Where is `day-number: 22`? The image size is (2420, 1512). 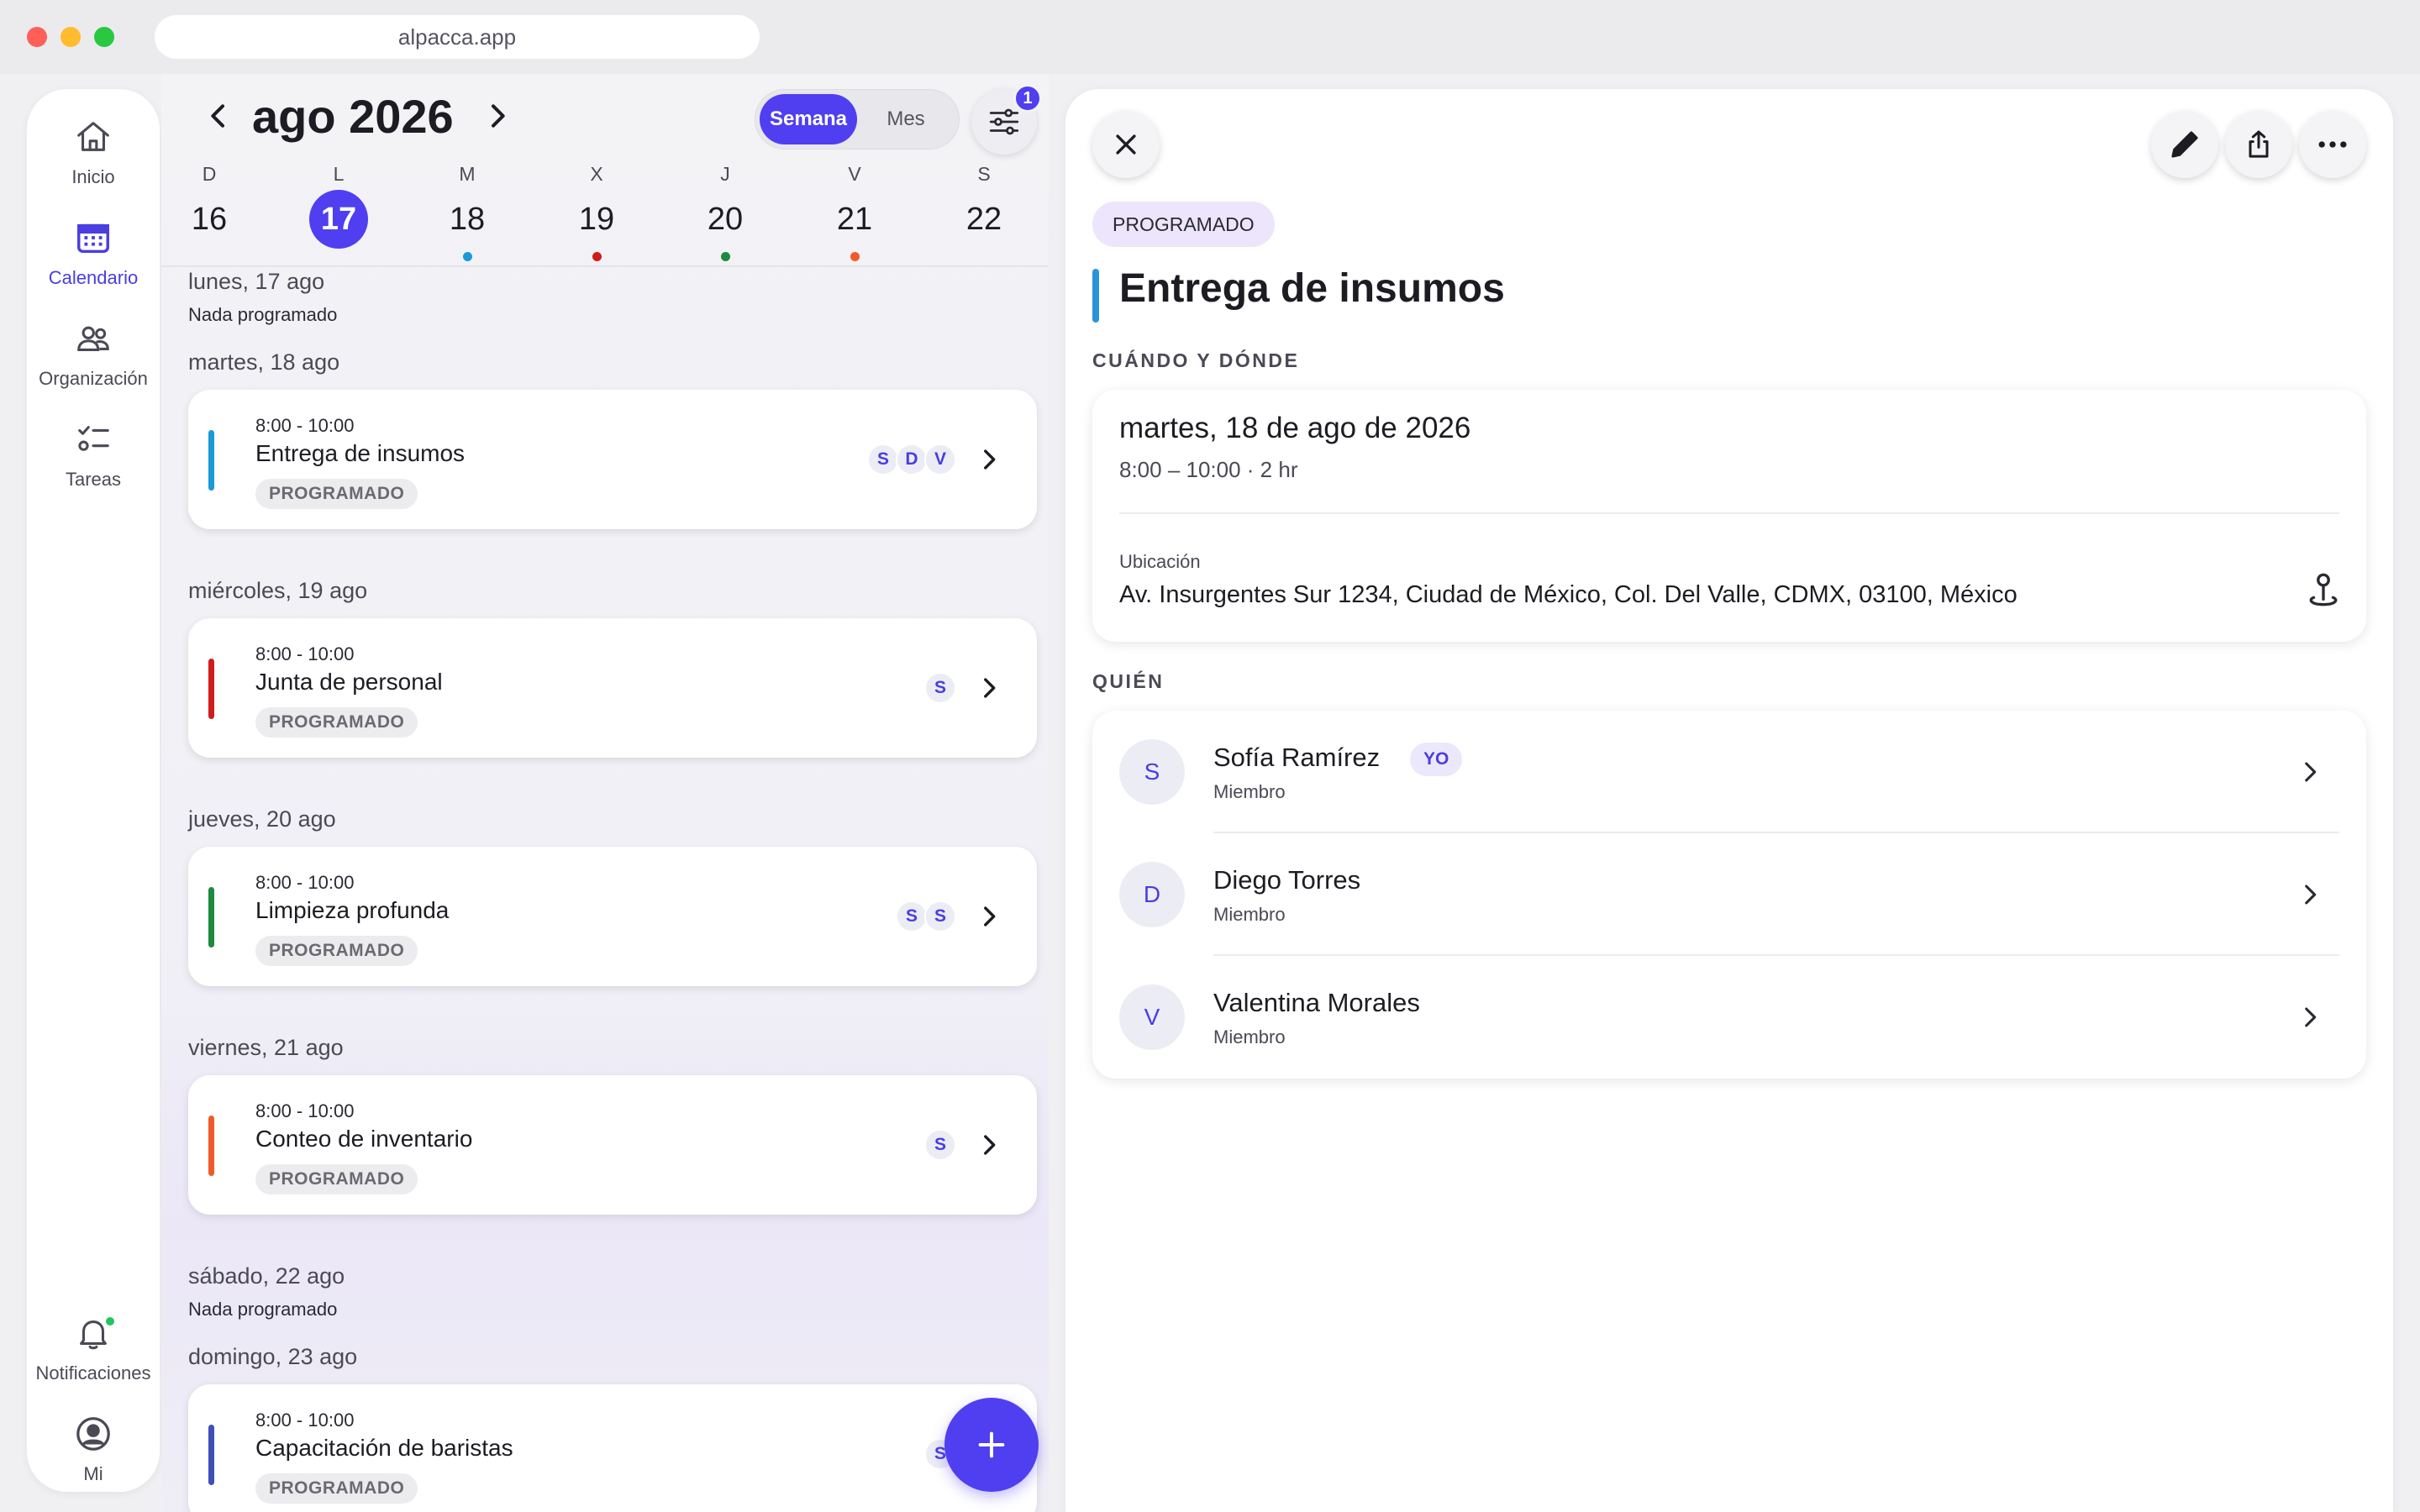 day-number: 22 is located at coordinates (984, 219).